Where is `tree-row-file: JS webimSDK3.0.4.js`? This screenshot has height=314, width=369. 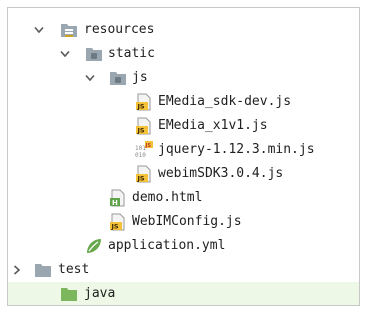
tree-row-file: JS webimSDK3.0.4.js is located at coordinates (183, 174).